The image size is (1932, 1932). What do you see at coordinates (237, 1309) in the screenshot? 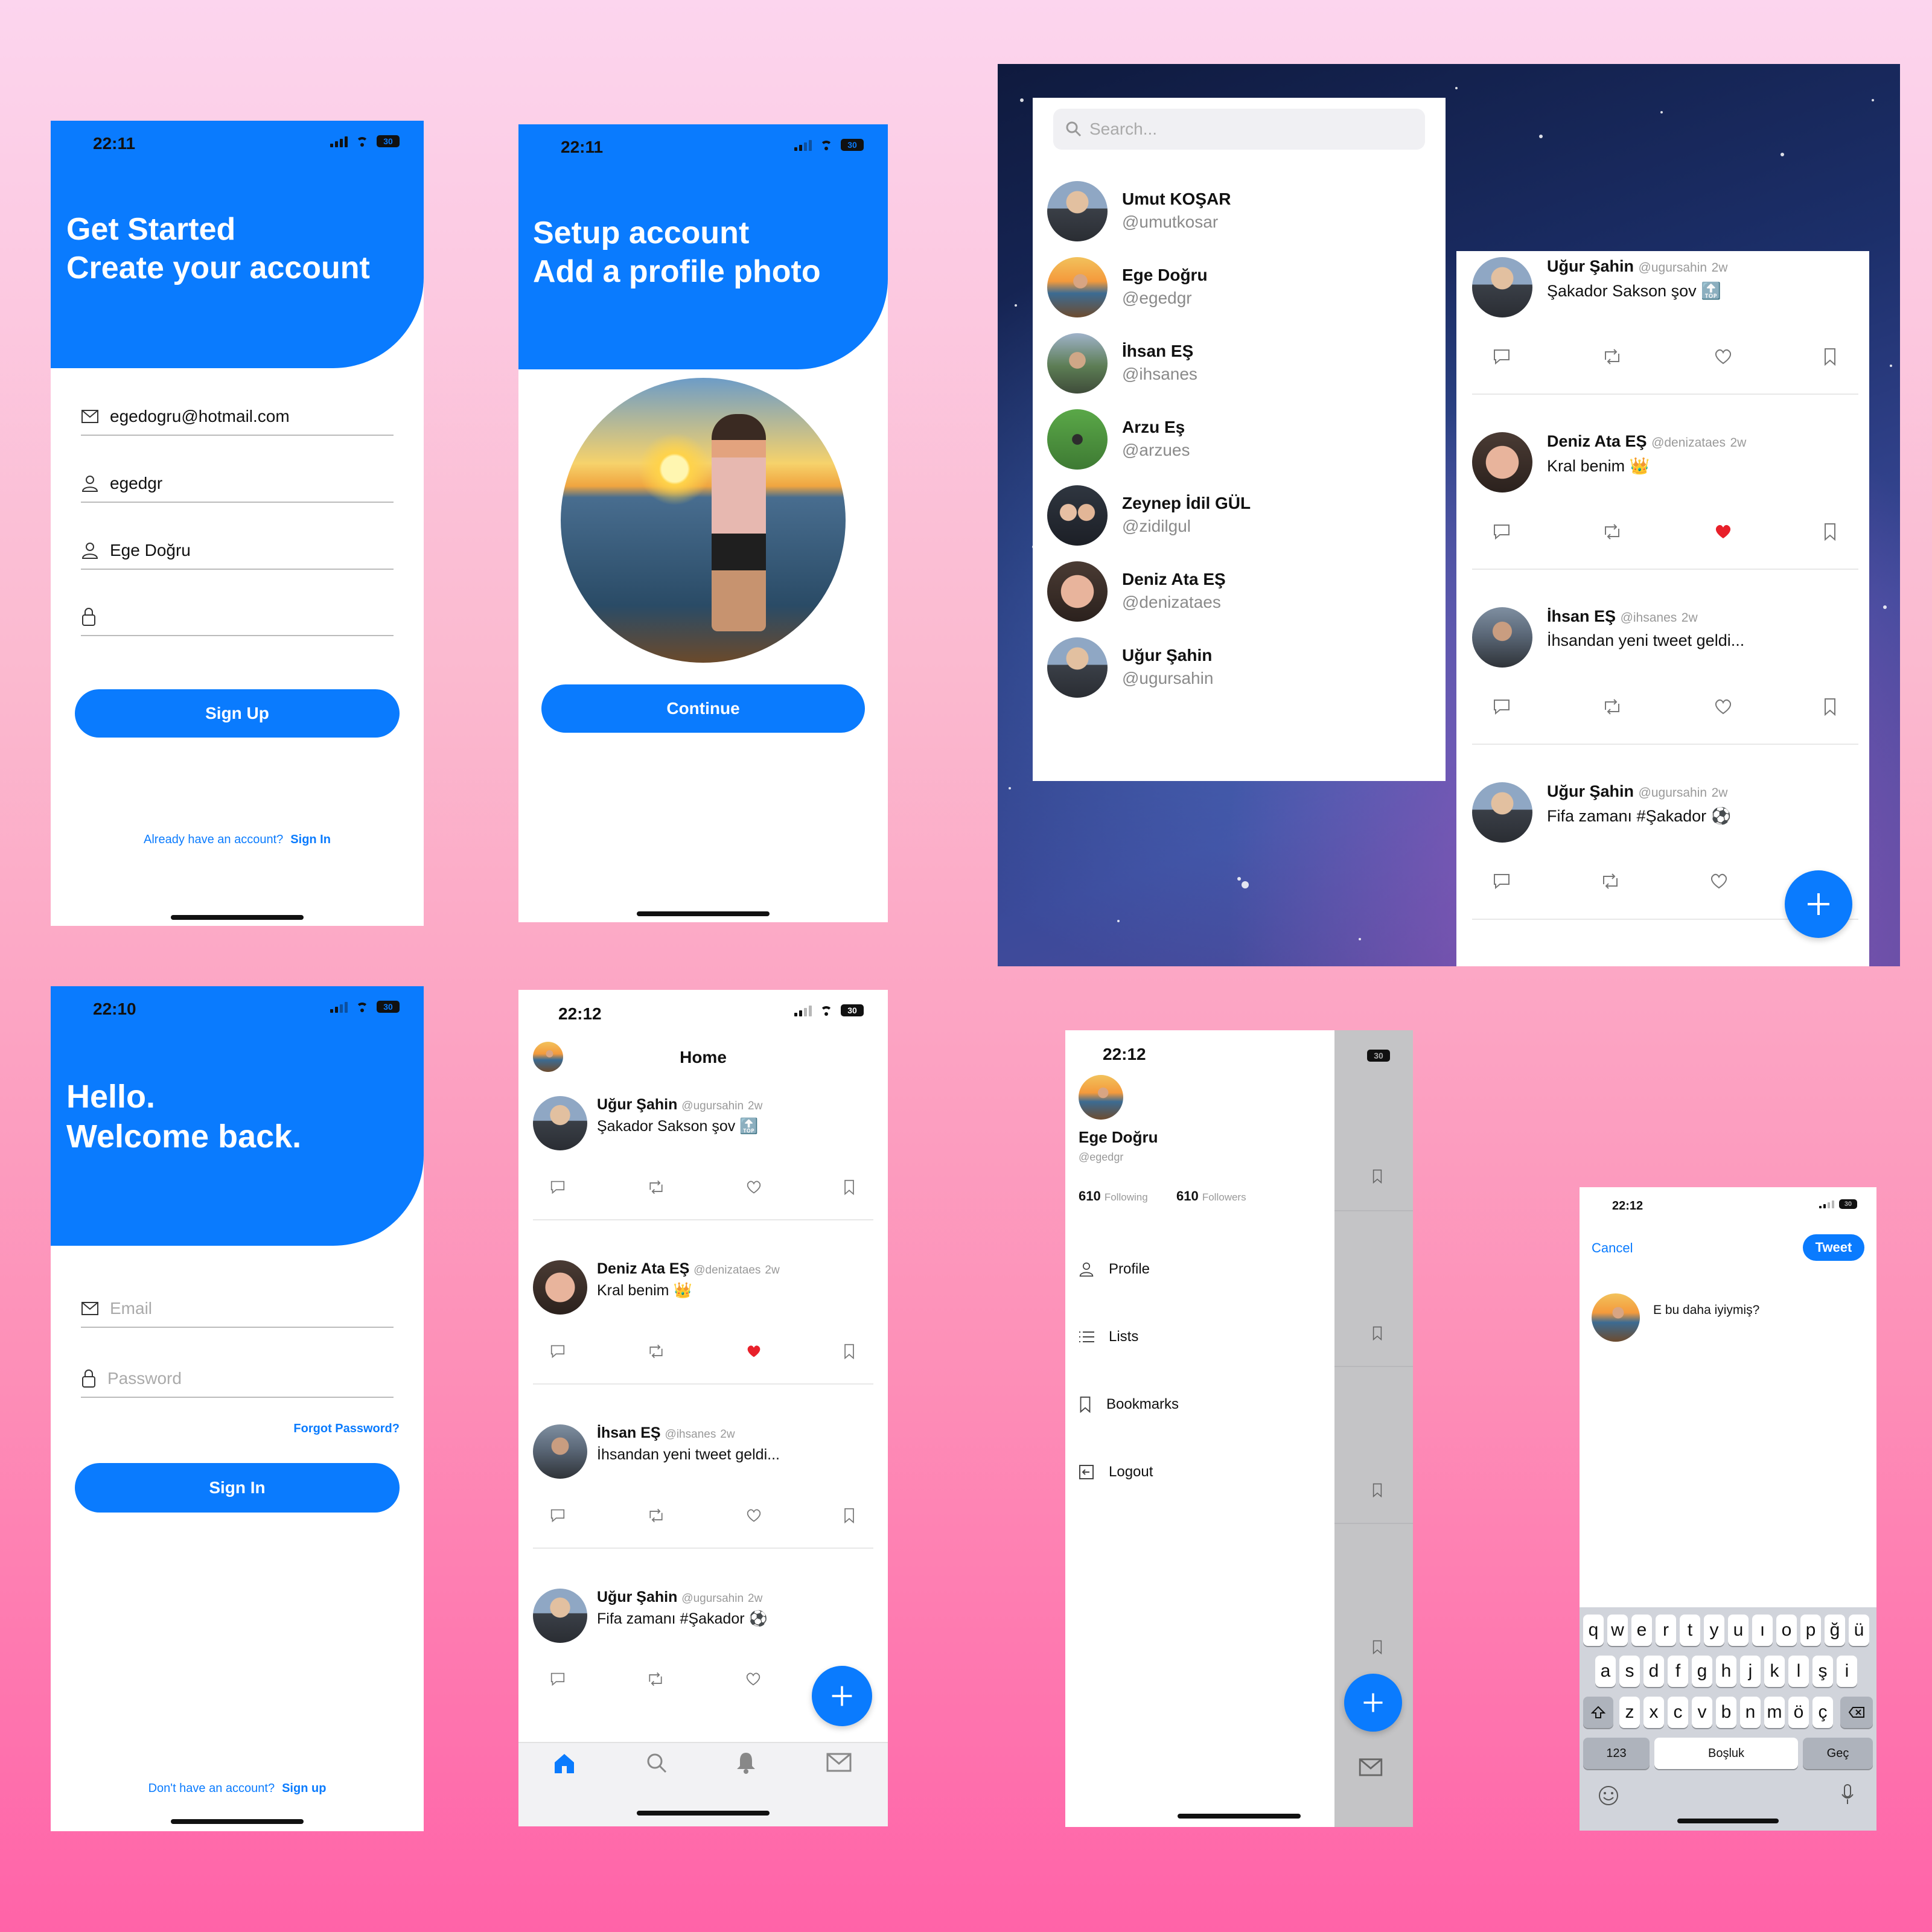
I see `email-field: Email` at bounding box center [237, 1309].